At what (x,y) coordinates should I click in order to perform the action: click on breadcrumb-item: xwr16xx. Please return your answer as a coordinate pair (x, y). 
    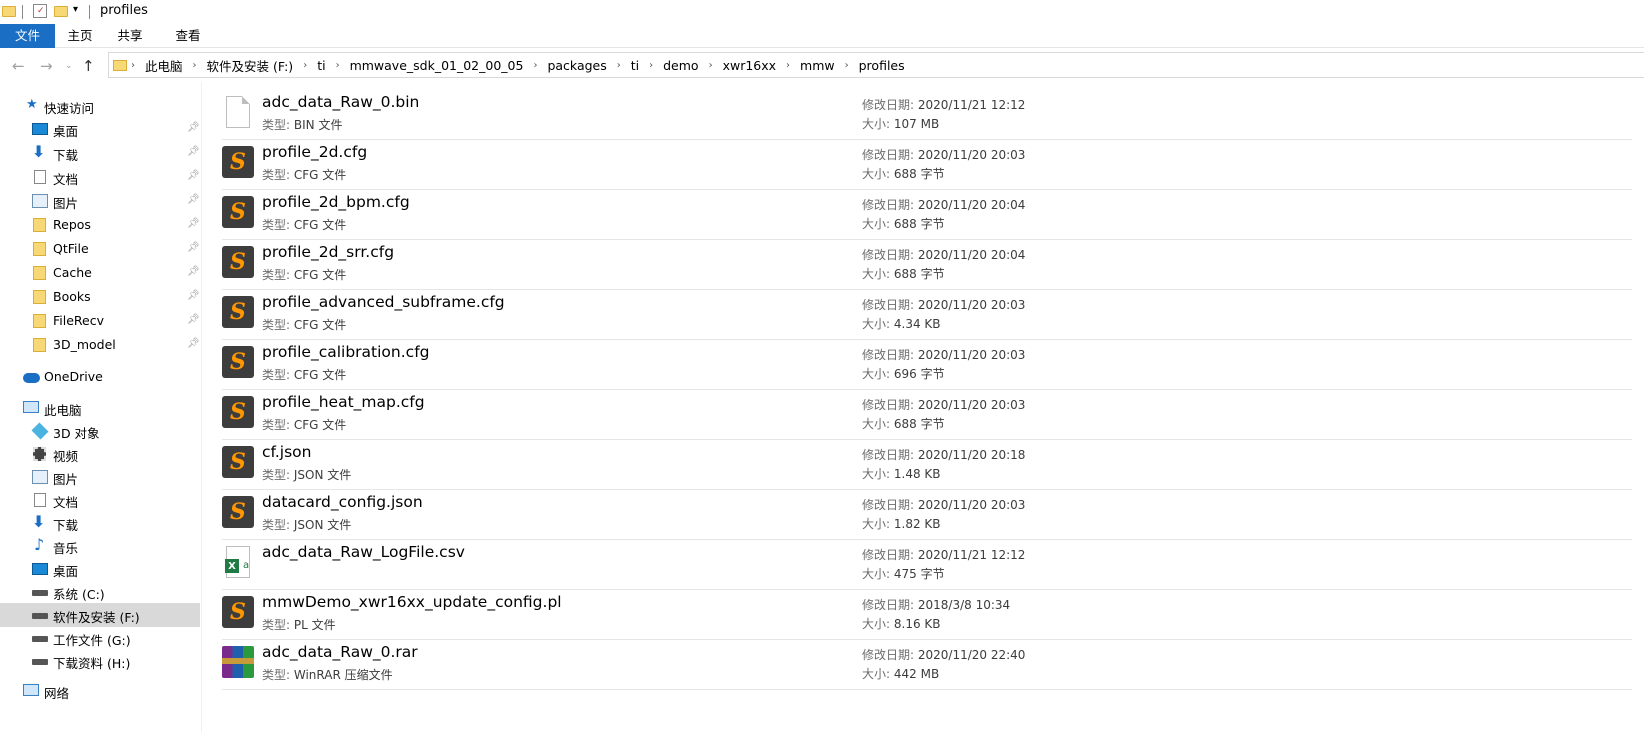
    Looking at the image, I should click on (749, 65).